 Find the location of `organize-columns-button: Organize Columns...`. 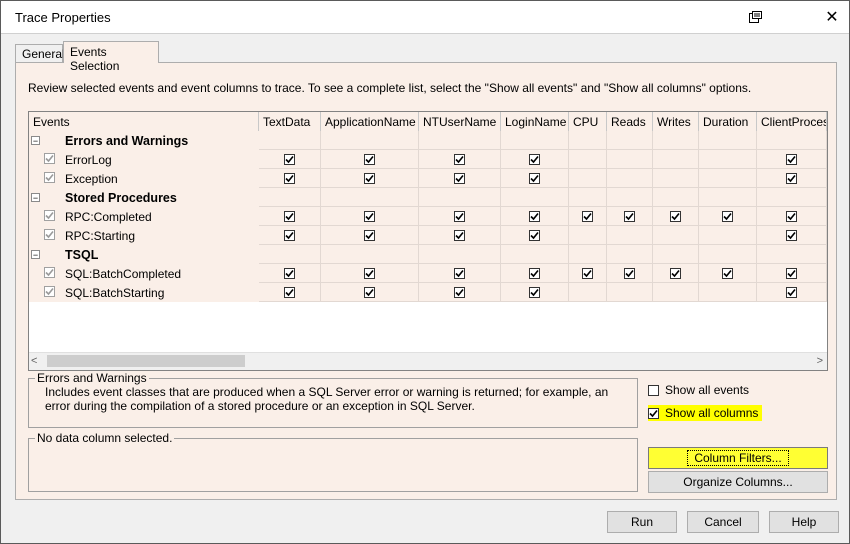

organize-columns-button: Organize Columns... is located at coordinates (738, 482).